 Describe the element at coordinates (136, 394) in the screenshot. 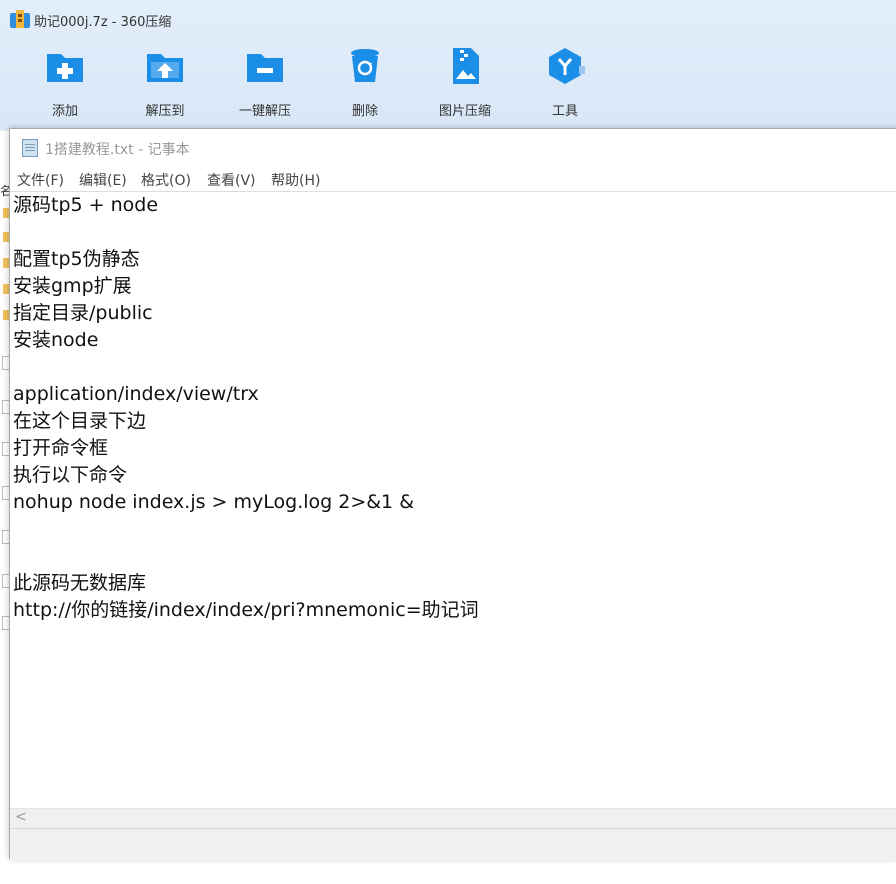

I see `text-line: application/index/view/trx` at that location.